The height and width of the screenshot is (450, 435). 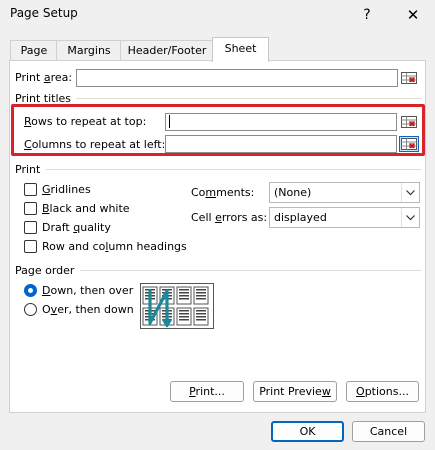 What do you see at coordinates (30, 208) in the screenshot?
I see `black-and-white-checkbox` at bounding box center [30, 208].